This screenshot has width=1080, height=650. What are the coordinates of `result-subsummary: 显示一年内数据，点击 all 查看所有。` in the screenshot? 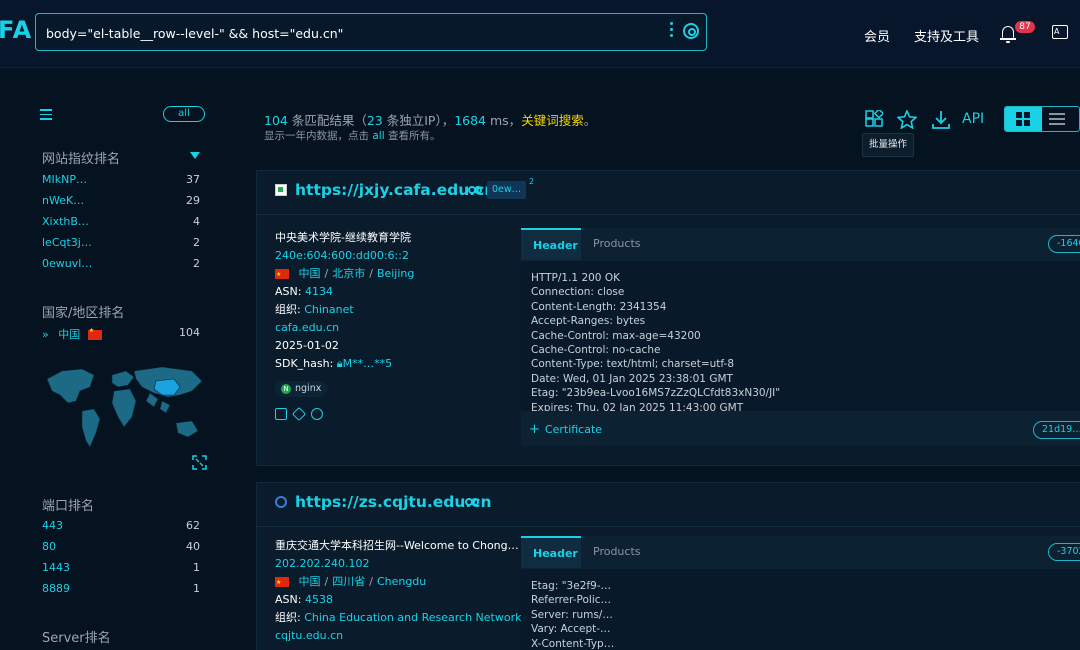 It's located at (352, 136).